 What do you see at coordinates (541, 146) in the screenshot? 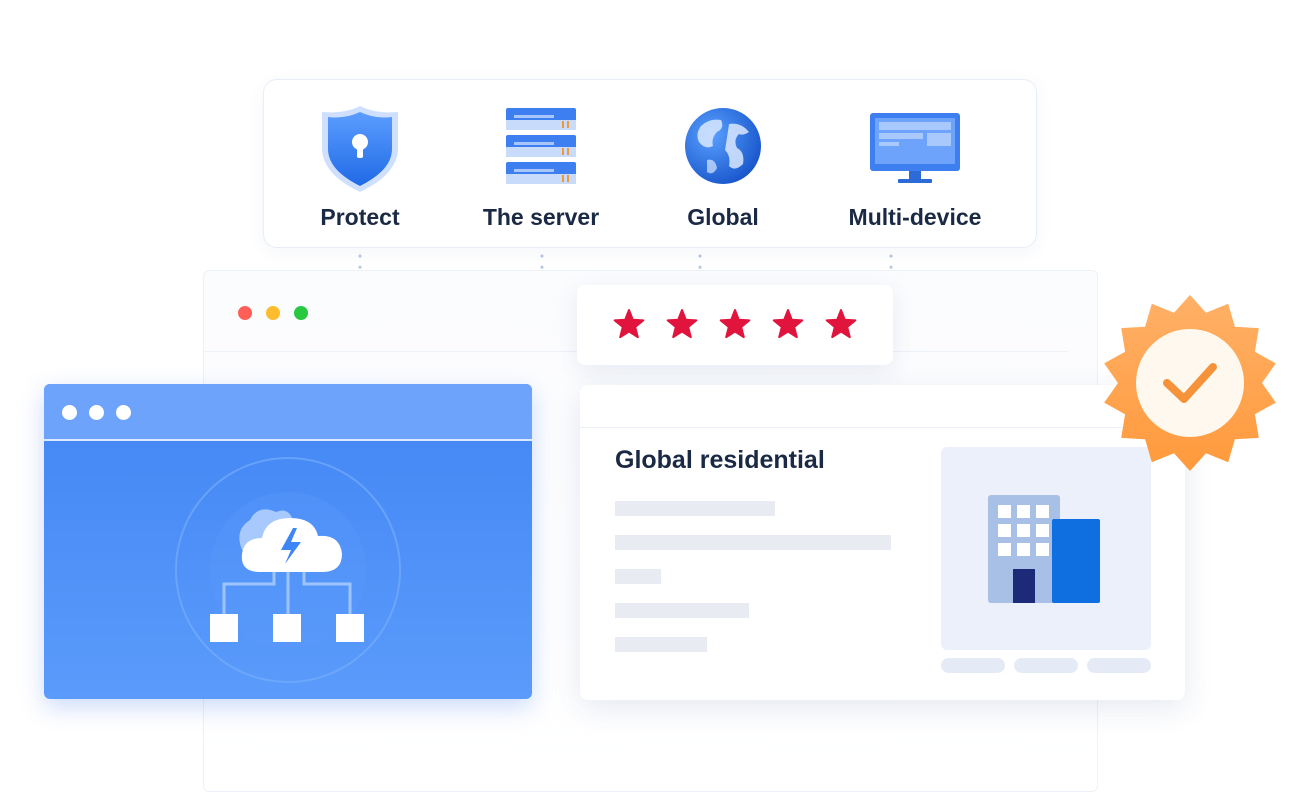
I see `server-rack-icon` at bounding box center [541, 146].